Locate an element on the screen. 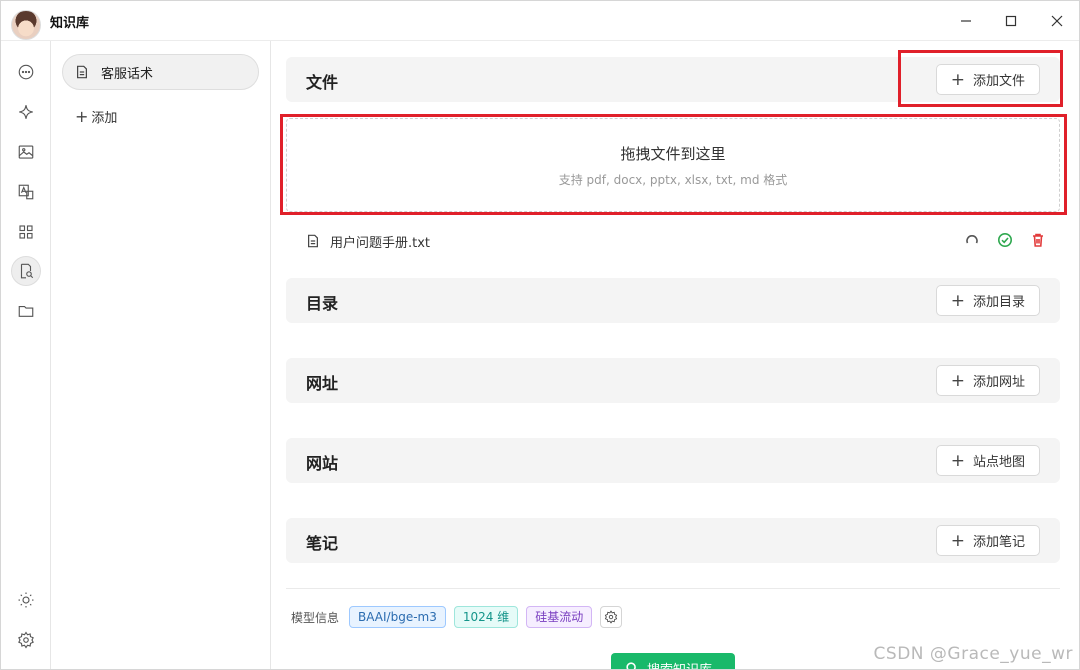 The width and height of the screenshot is (1080, 670). folder-icon is located at coordinates (26, 311).